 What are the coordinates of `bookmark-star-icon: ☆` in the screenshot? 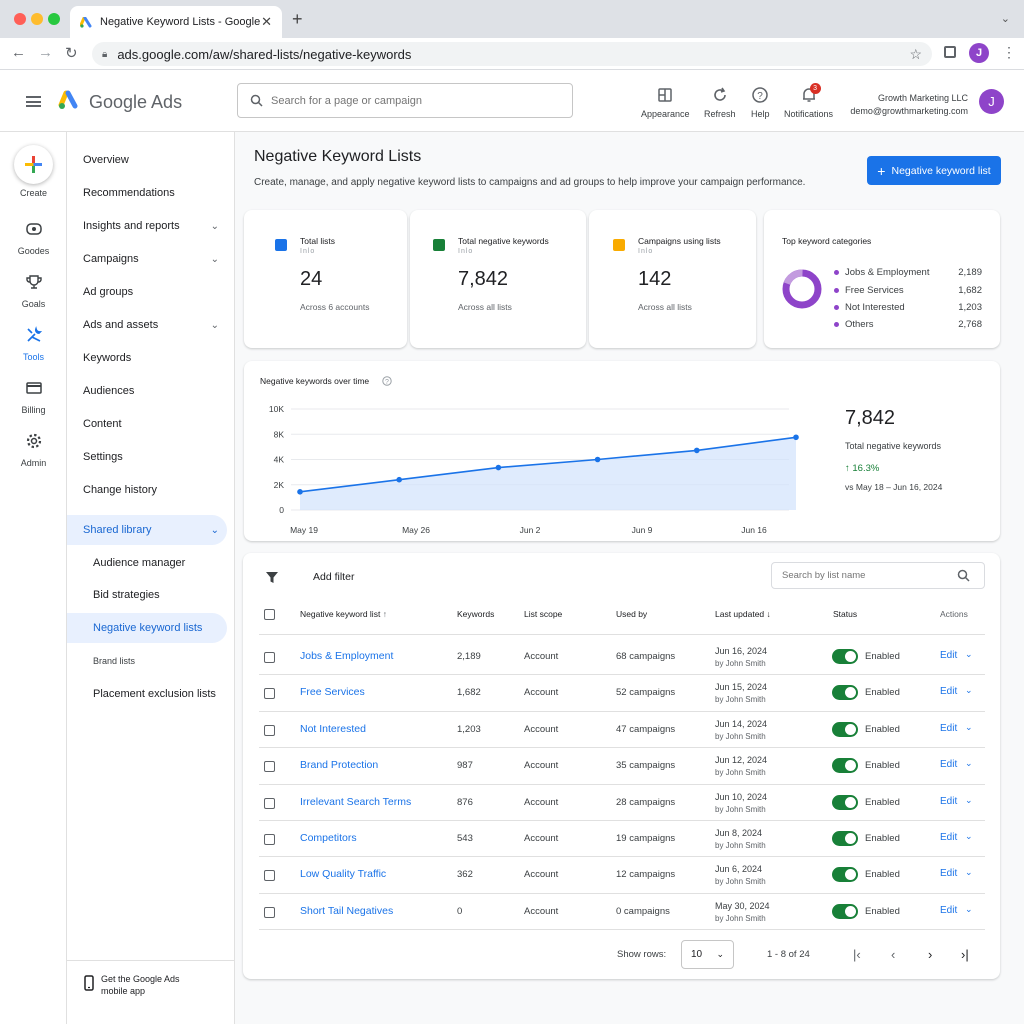 It's located at (915, 54).